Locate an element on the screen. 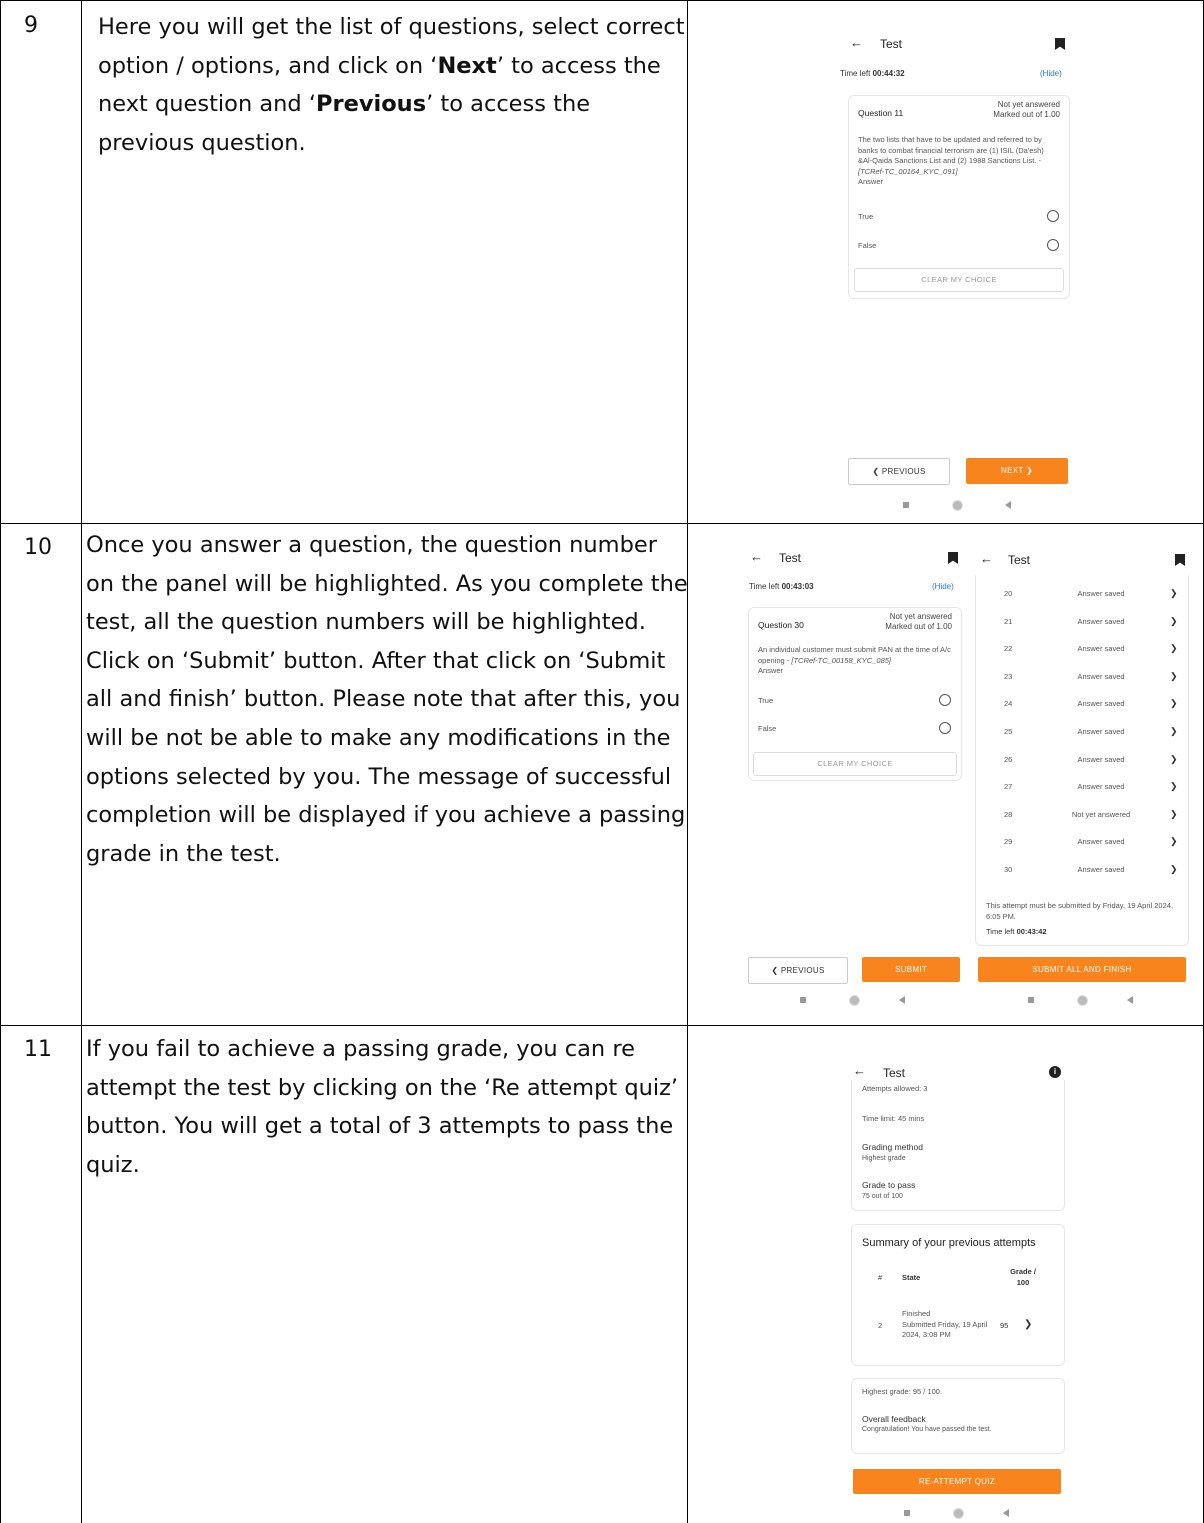  submit-all-and-finish-button: SUBMIT ALL AND FINISH is located at coordinates (1082, 969).